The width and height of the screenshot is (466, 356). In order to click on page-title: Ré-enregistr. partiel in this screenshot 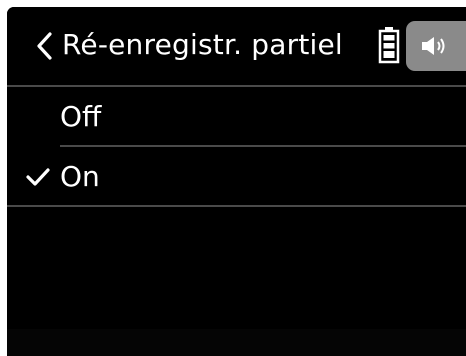, I will do `click(202, 44)`.